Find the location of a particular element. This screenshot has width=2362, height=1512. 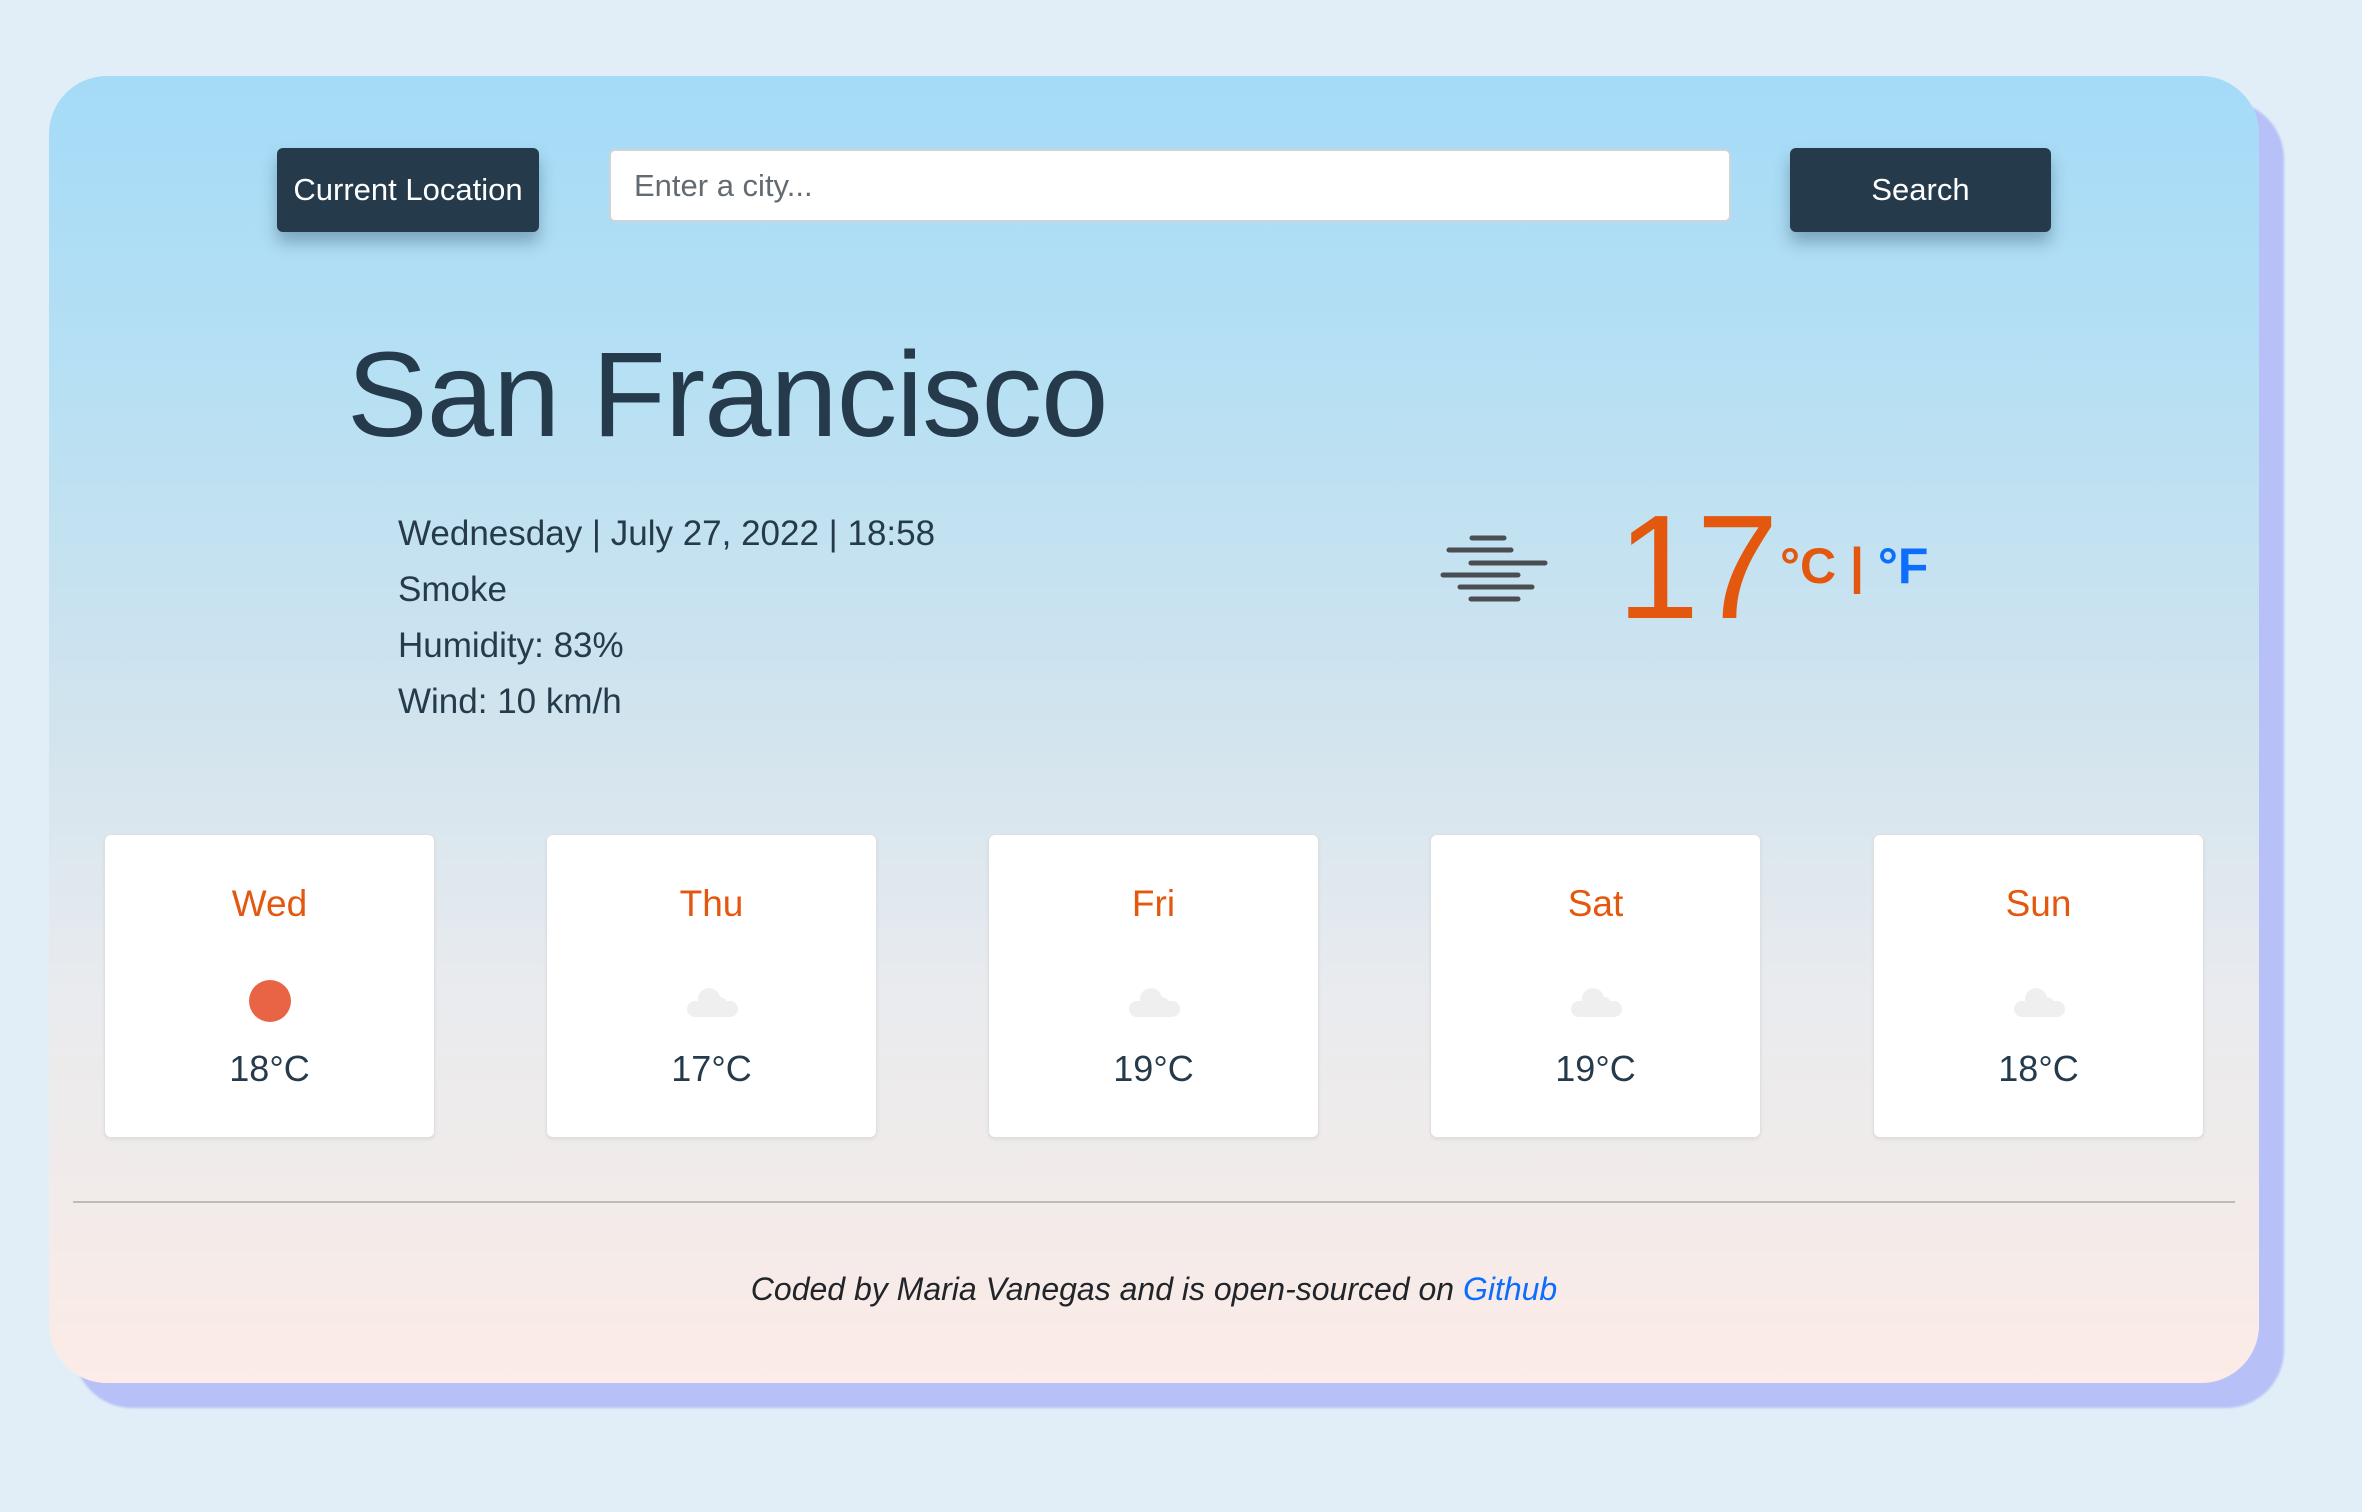

current-datetime: Wednesday | July 27, 2022 | 18:58 is located at coordinates (667, 533).